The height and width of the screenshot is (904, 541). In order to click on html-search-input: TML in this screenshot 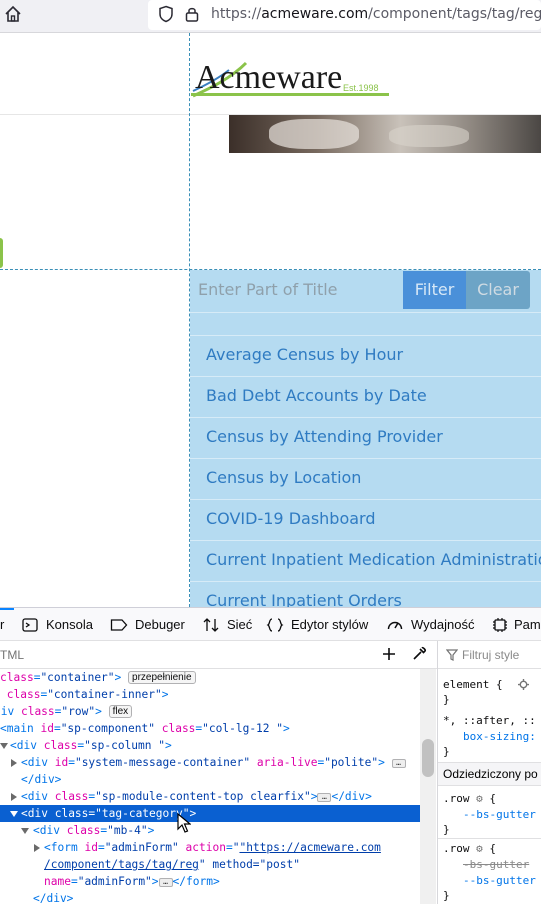, I will do `click(12, 655)`.